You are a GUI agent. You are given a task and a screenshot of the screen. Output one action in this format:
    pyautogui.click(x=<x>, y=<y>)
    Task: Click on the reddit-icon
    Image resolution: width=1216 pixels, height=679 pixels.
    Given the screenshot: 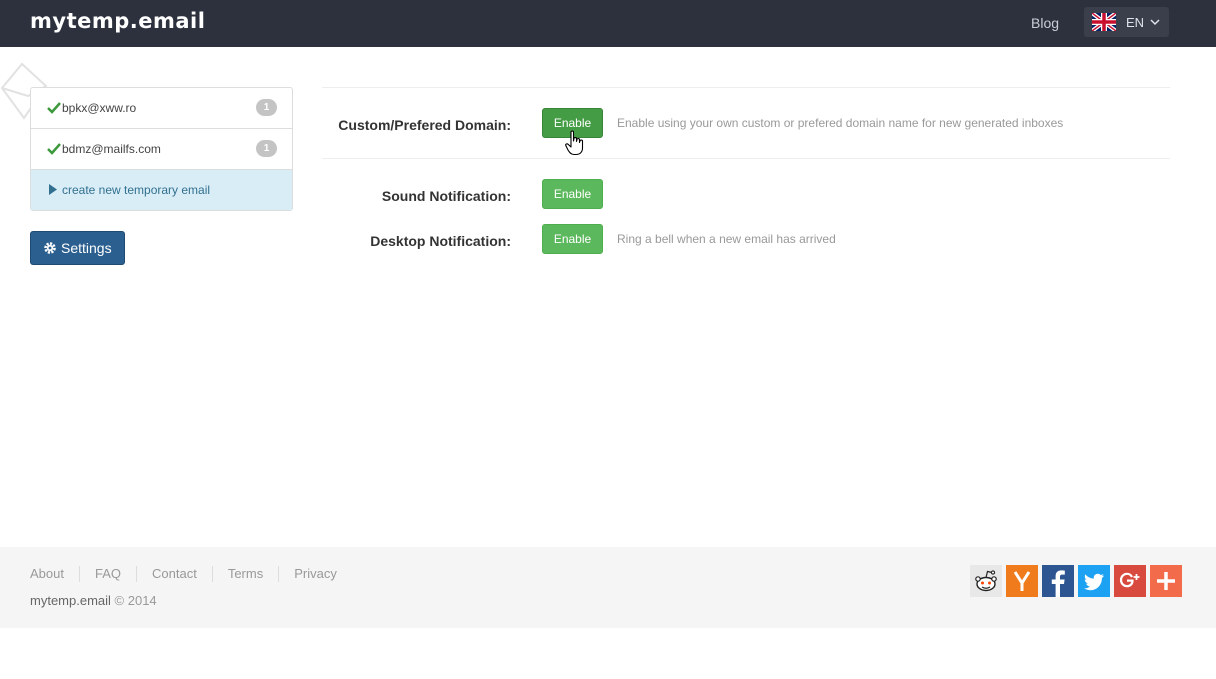 What is the action you would take?
    pyautogui.click(x=986, y=581)
    